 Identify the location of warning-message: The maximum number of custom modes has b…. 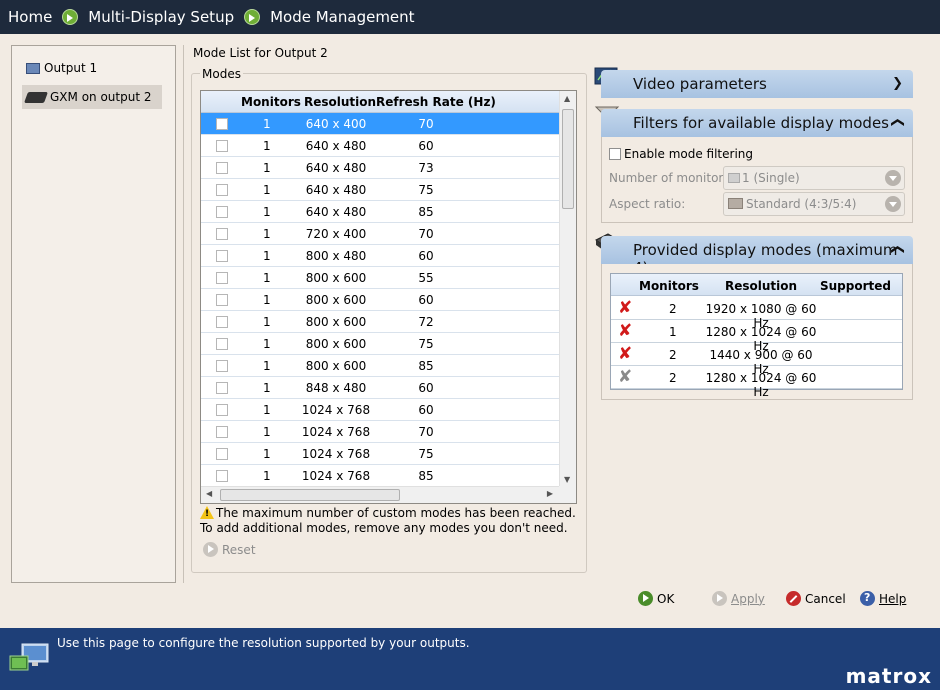
(390, 521).